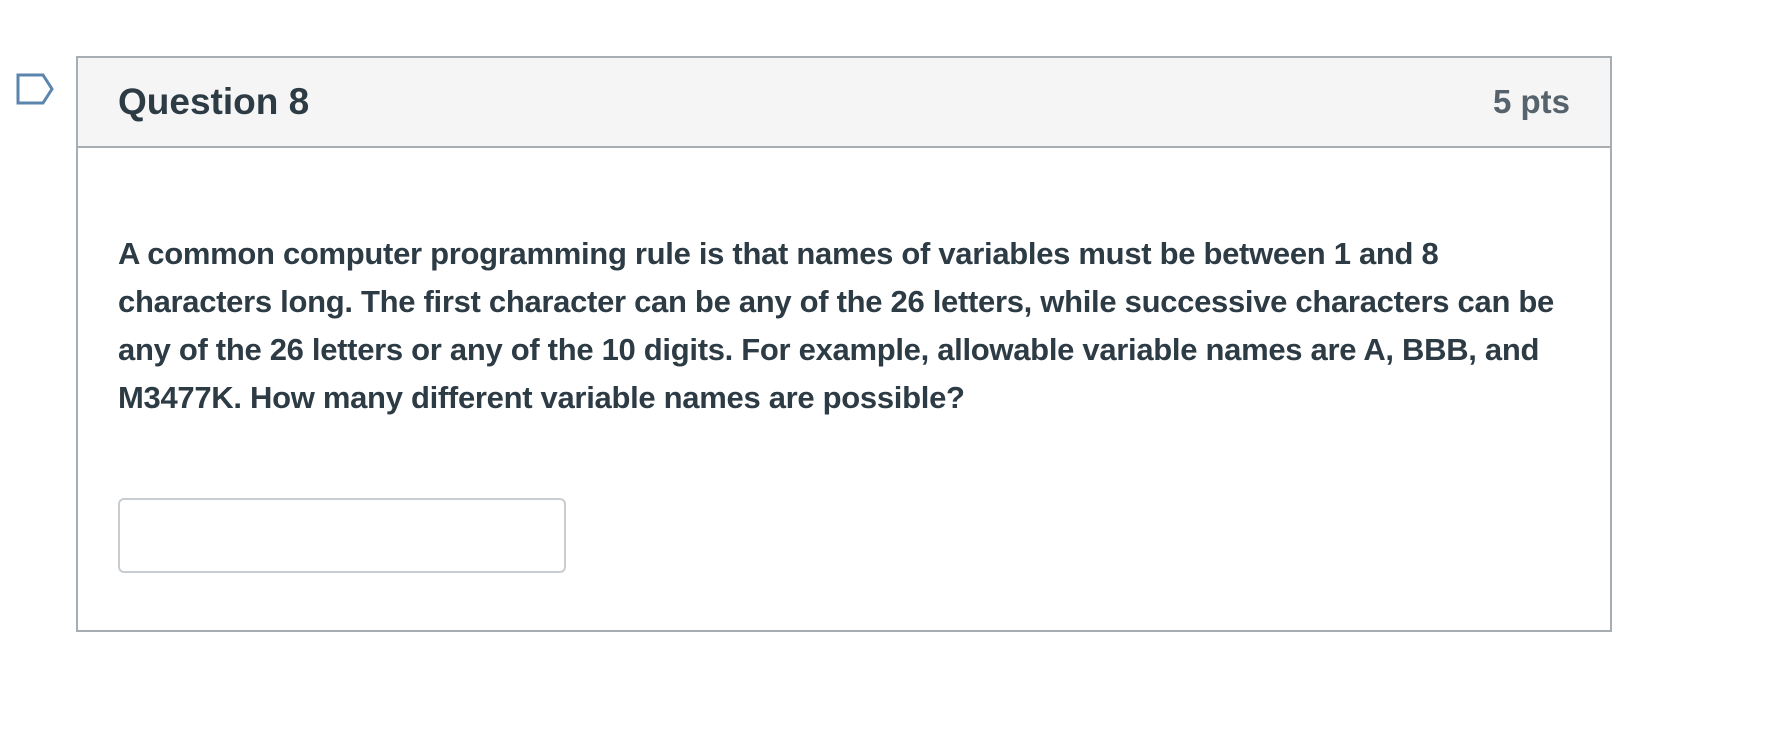  What do you see at coordinates (342, 535) in the screenshot?
I see `answer-input` at bounding box center [342, 535].